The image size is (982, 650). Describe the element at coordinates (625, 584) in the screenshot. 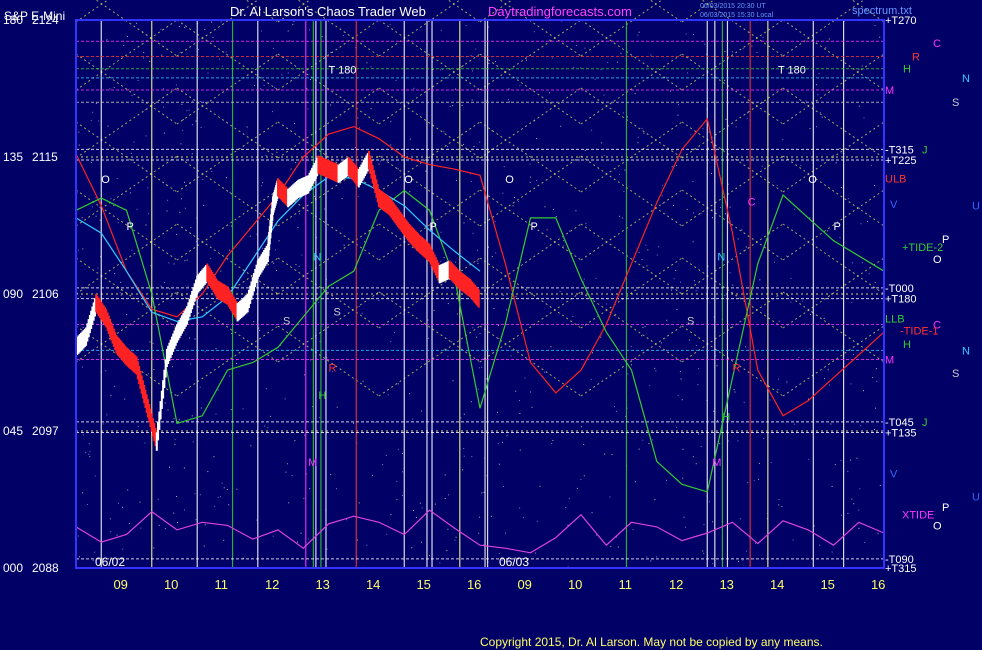

I see `x-hour-label: 11` at that location.